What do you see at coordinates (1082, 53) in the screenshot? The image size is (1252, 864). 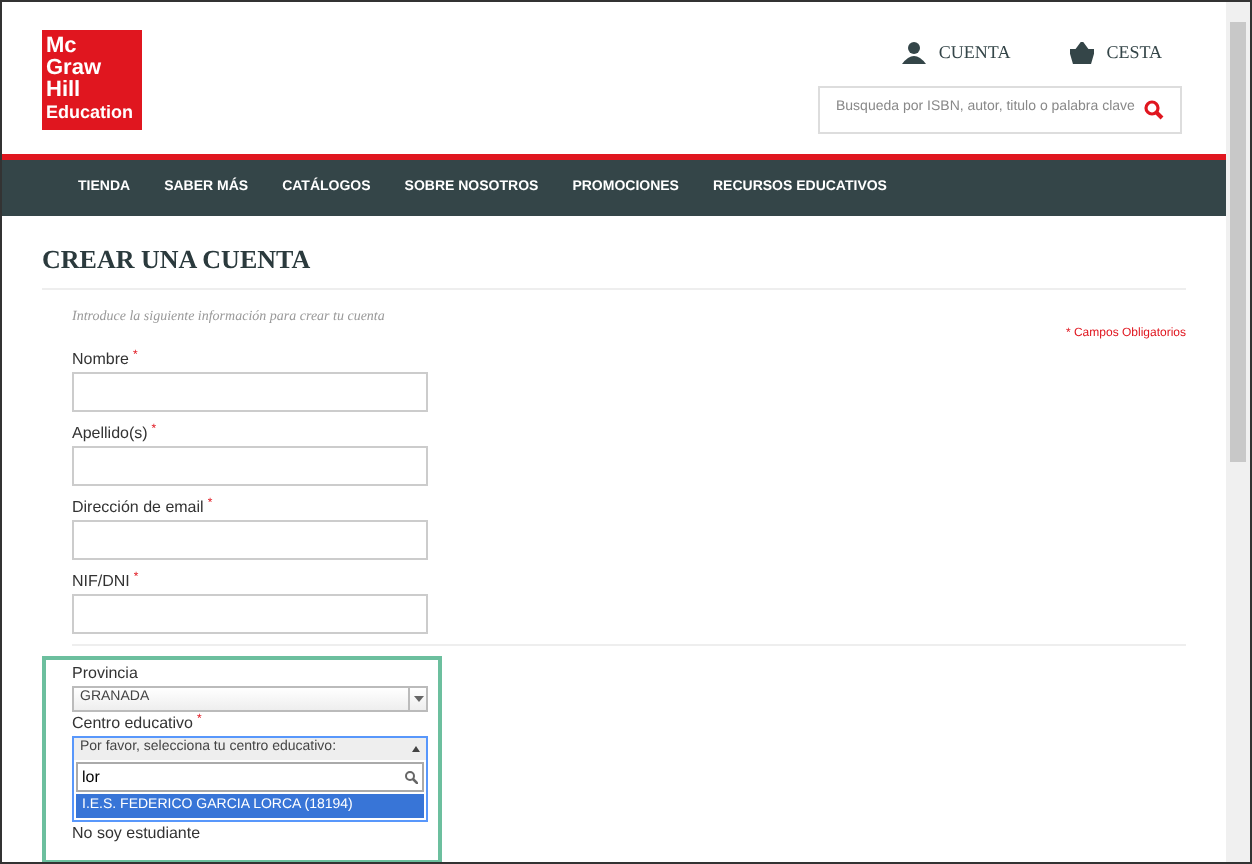 I see `basket-icon` at bounding box center [1082, 53].